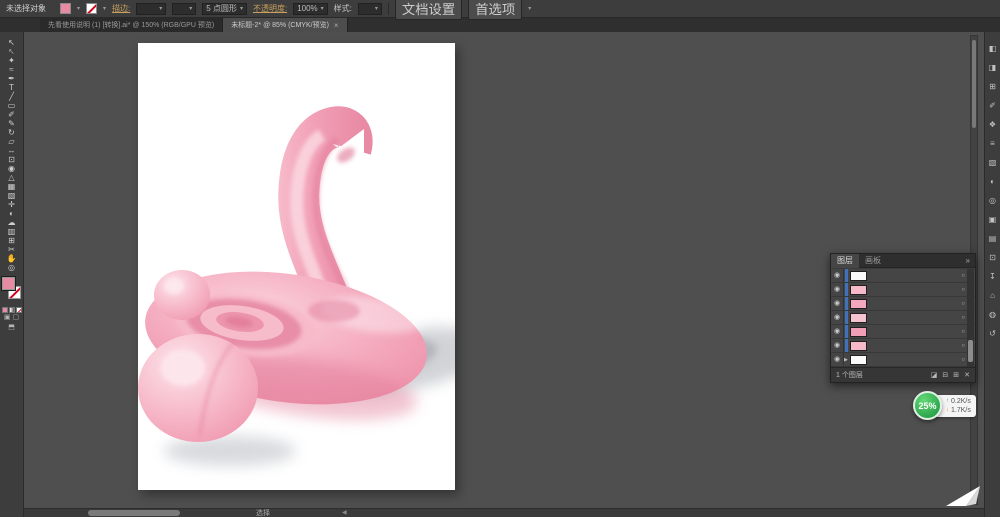 The width and height of the screenshot is (1000, 517). Describe the element at coordinates (992, 276) in the screenshot. I see `asset-export-panel-icon: ↧` at that location.